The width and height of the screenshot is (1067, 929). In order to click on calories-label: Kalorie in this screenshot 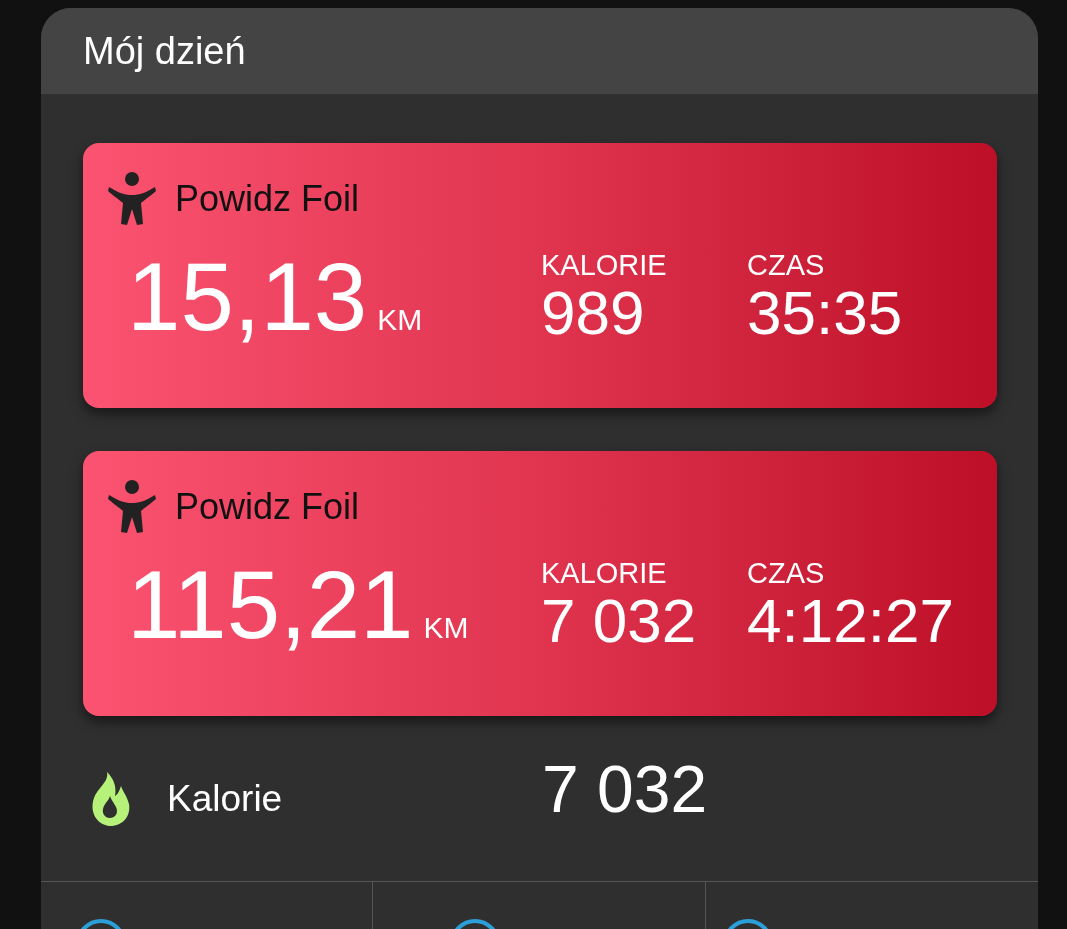, I will do `click(225, 798)`.